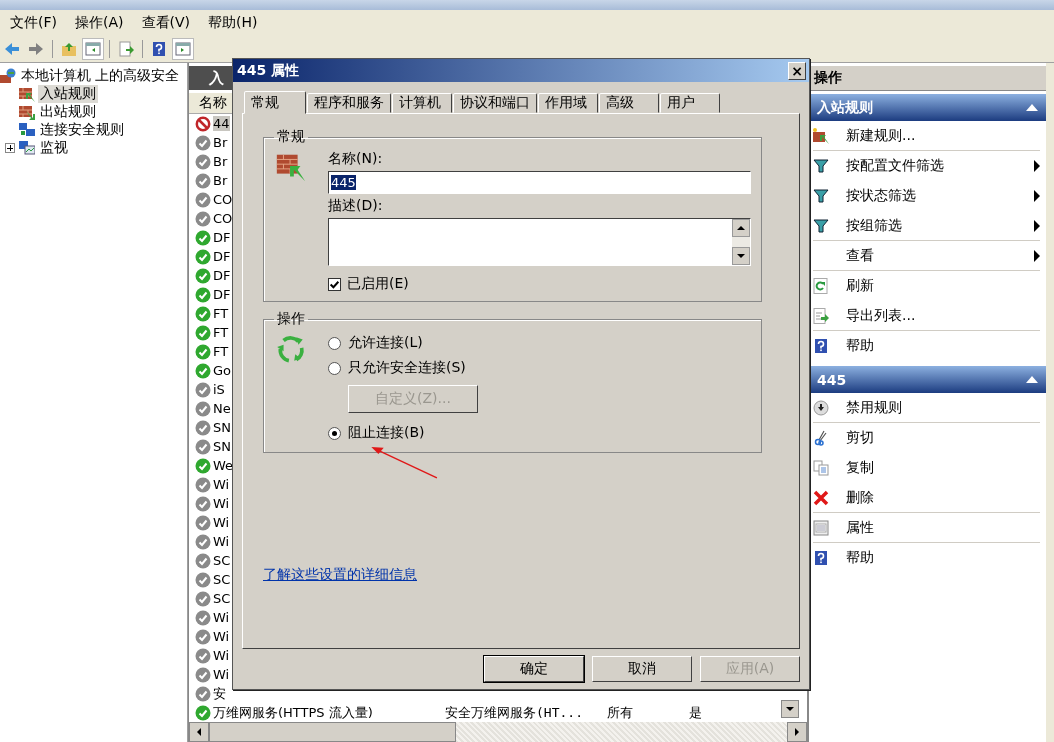  Describe the element at coordinates (821, 497) in the screenshot. I see `delete-icon` at that location.